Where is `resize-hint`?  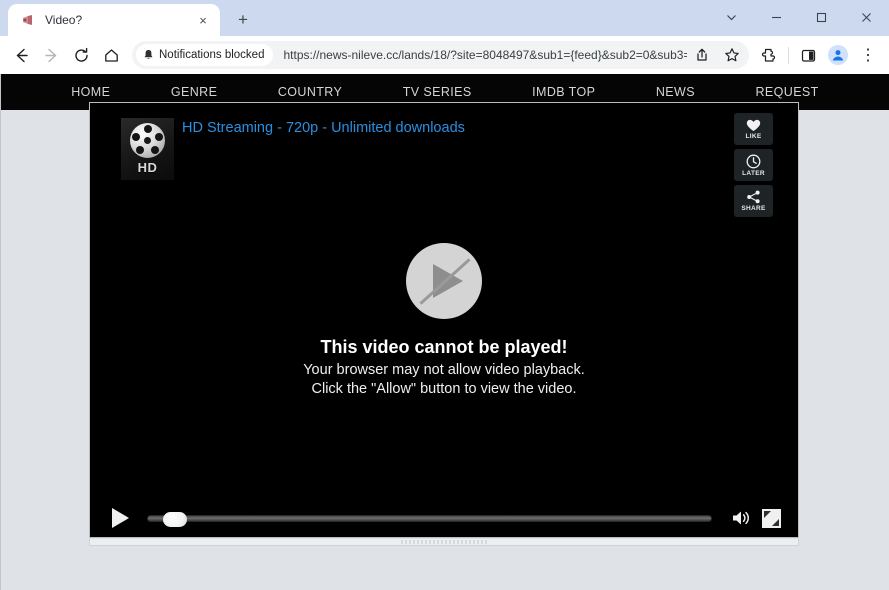
resize-hint is located at coordinates (444, 542).